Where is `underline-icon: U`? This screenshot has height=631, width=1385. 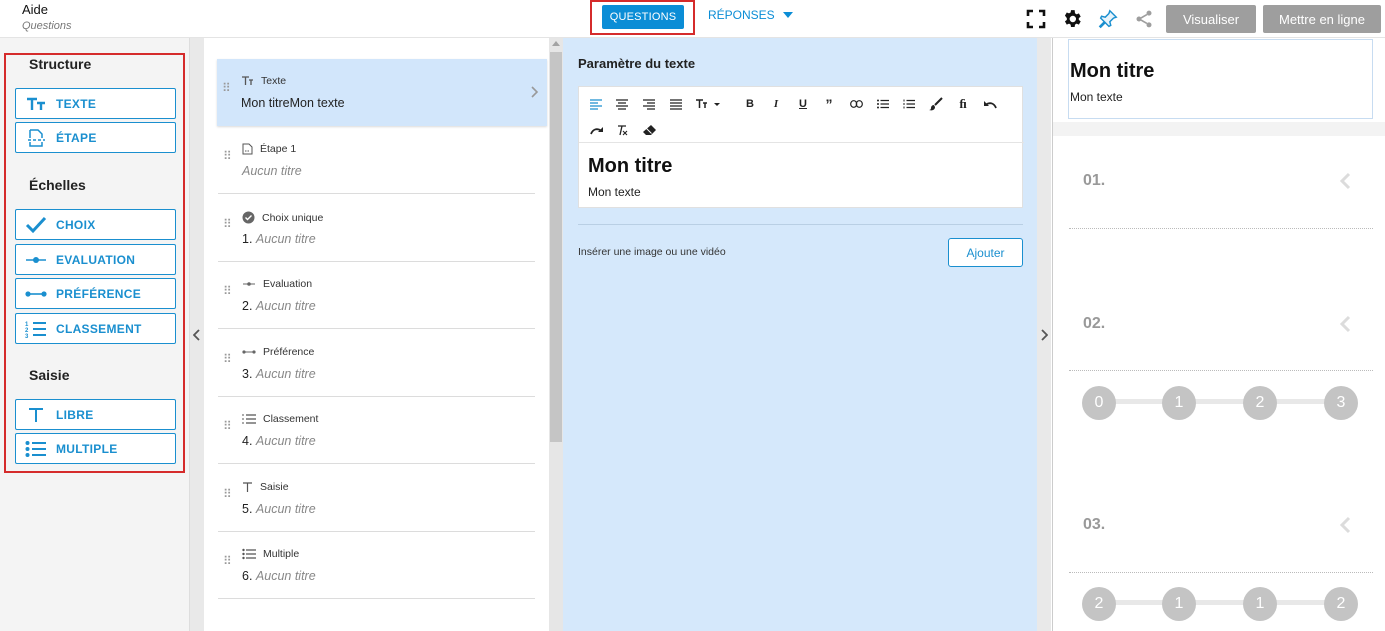
underline-icon: U is located at coordinates (803, 104).